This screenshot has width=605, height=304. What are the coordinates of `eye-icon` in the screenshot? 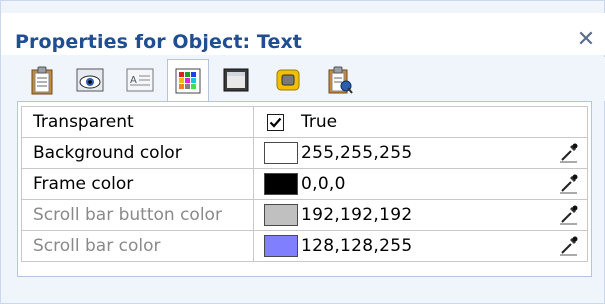 It's located at (90, 80).